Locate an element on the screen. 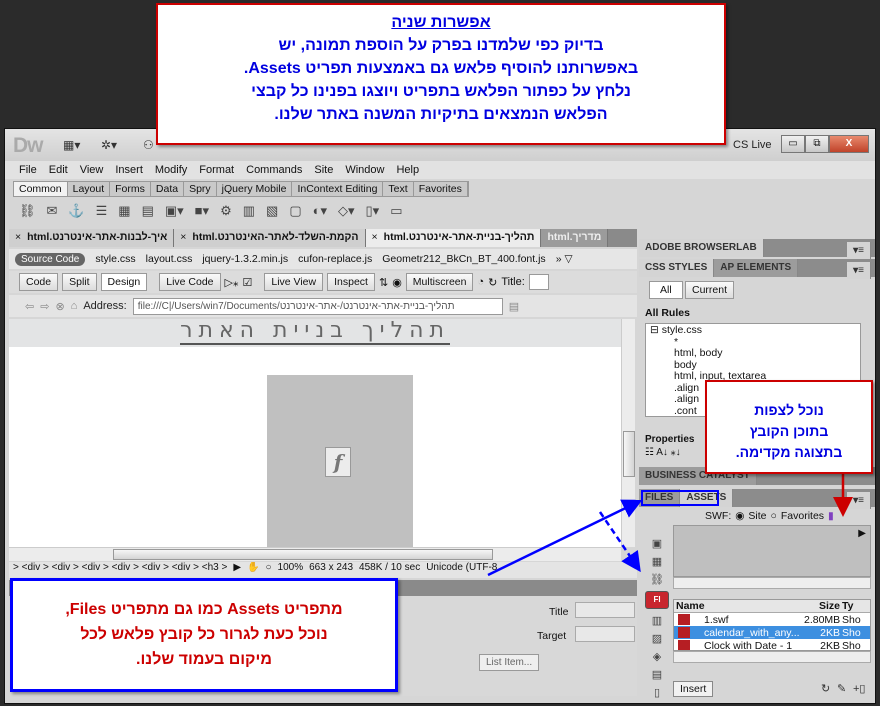 The height and width of the screenshot is (706, 880). widget-icon: ⚙ is located at coordinates (226, 211).